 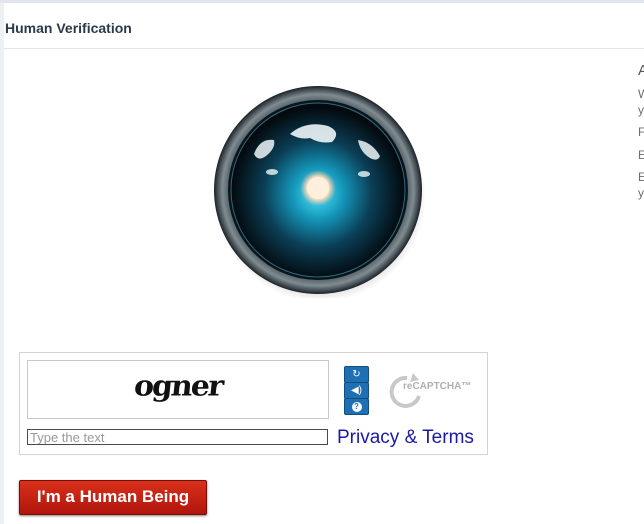 I want to click on refresh-captcha-button: ↻, so click(x=356, y=374).